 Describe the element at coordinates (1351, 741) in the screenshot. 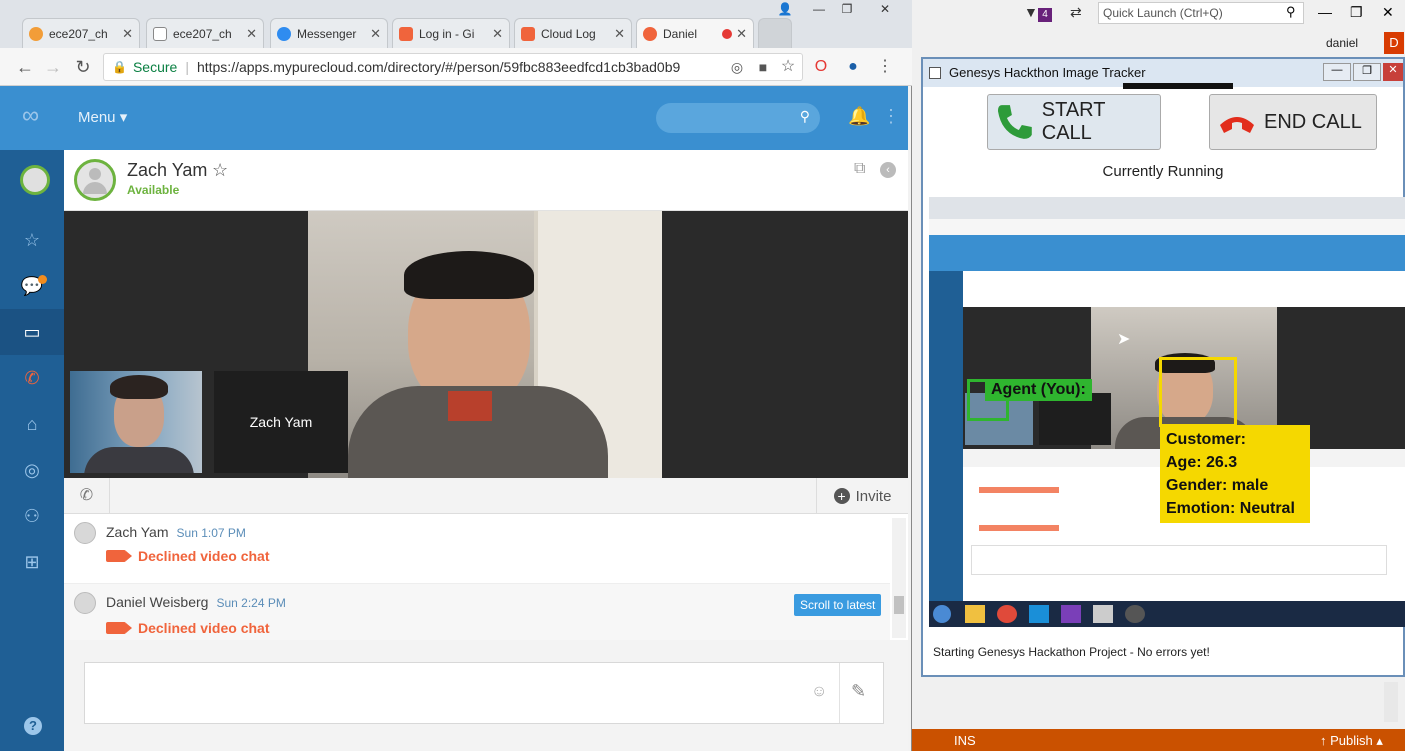

I see `publish-button: ↑ Publish ▴` at that location.